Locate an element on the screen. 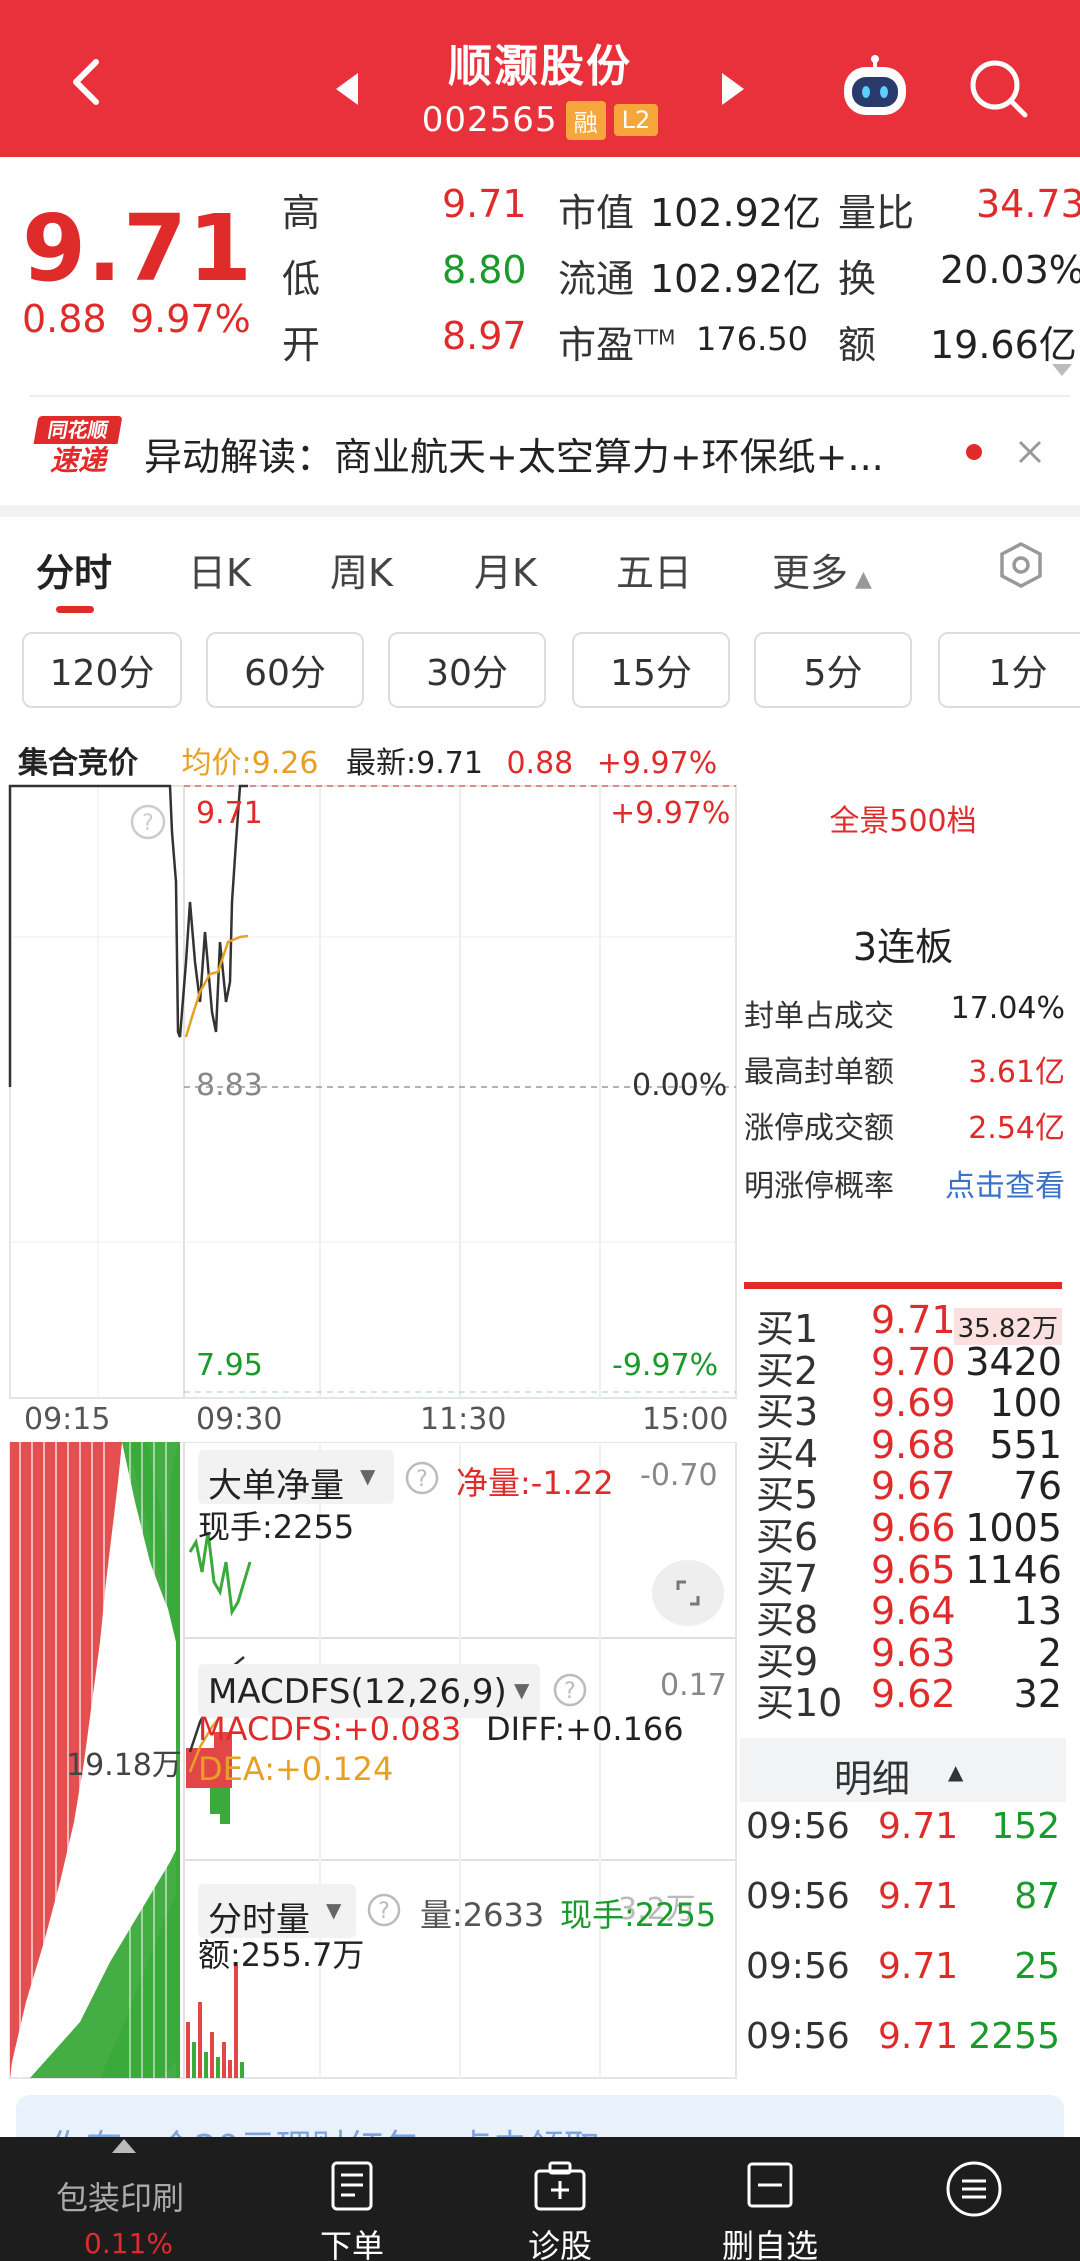 This screenshot has width=1080, height=2261. bigorder-scale: -0.70 is located at coordinates (679, 1475).